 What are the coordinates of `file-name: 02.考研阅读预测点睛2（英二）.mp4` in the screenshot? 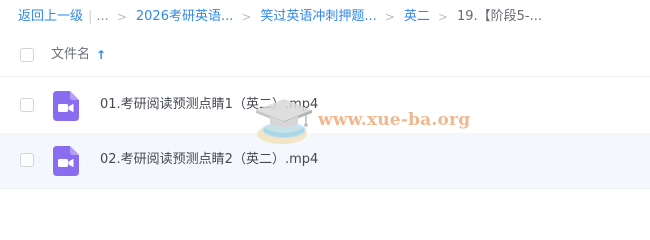 It's located at (209, 160).